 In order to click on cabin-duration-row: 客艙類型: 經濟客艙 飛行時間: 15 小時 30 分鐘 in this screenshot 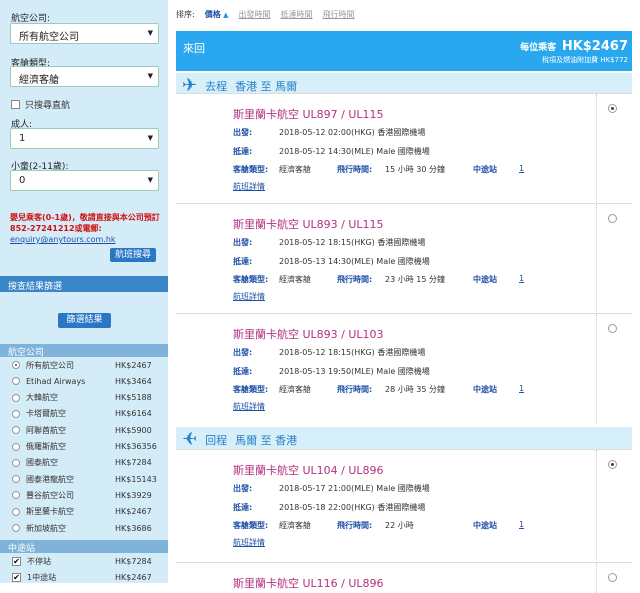, I will do `click(339, 169)`.